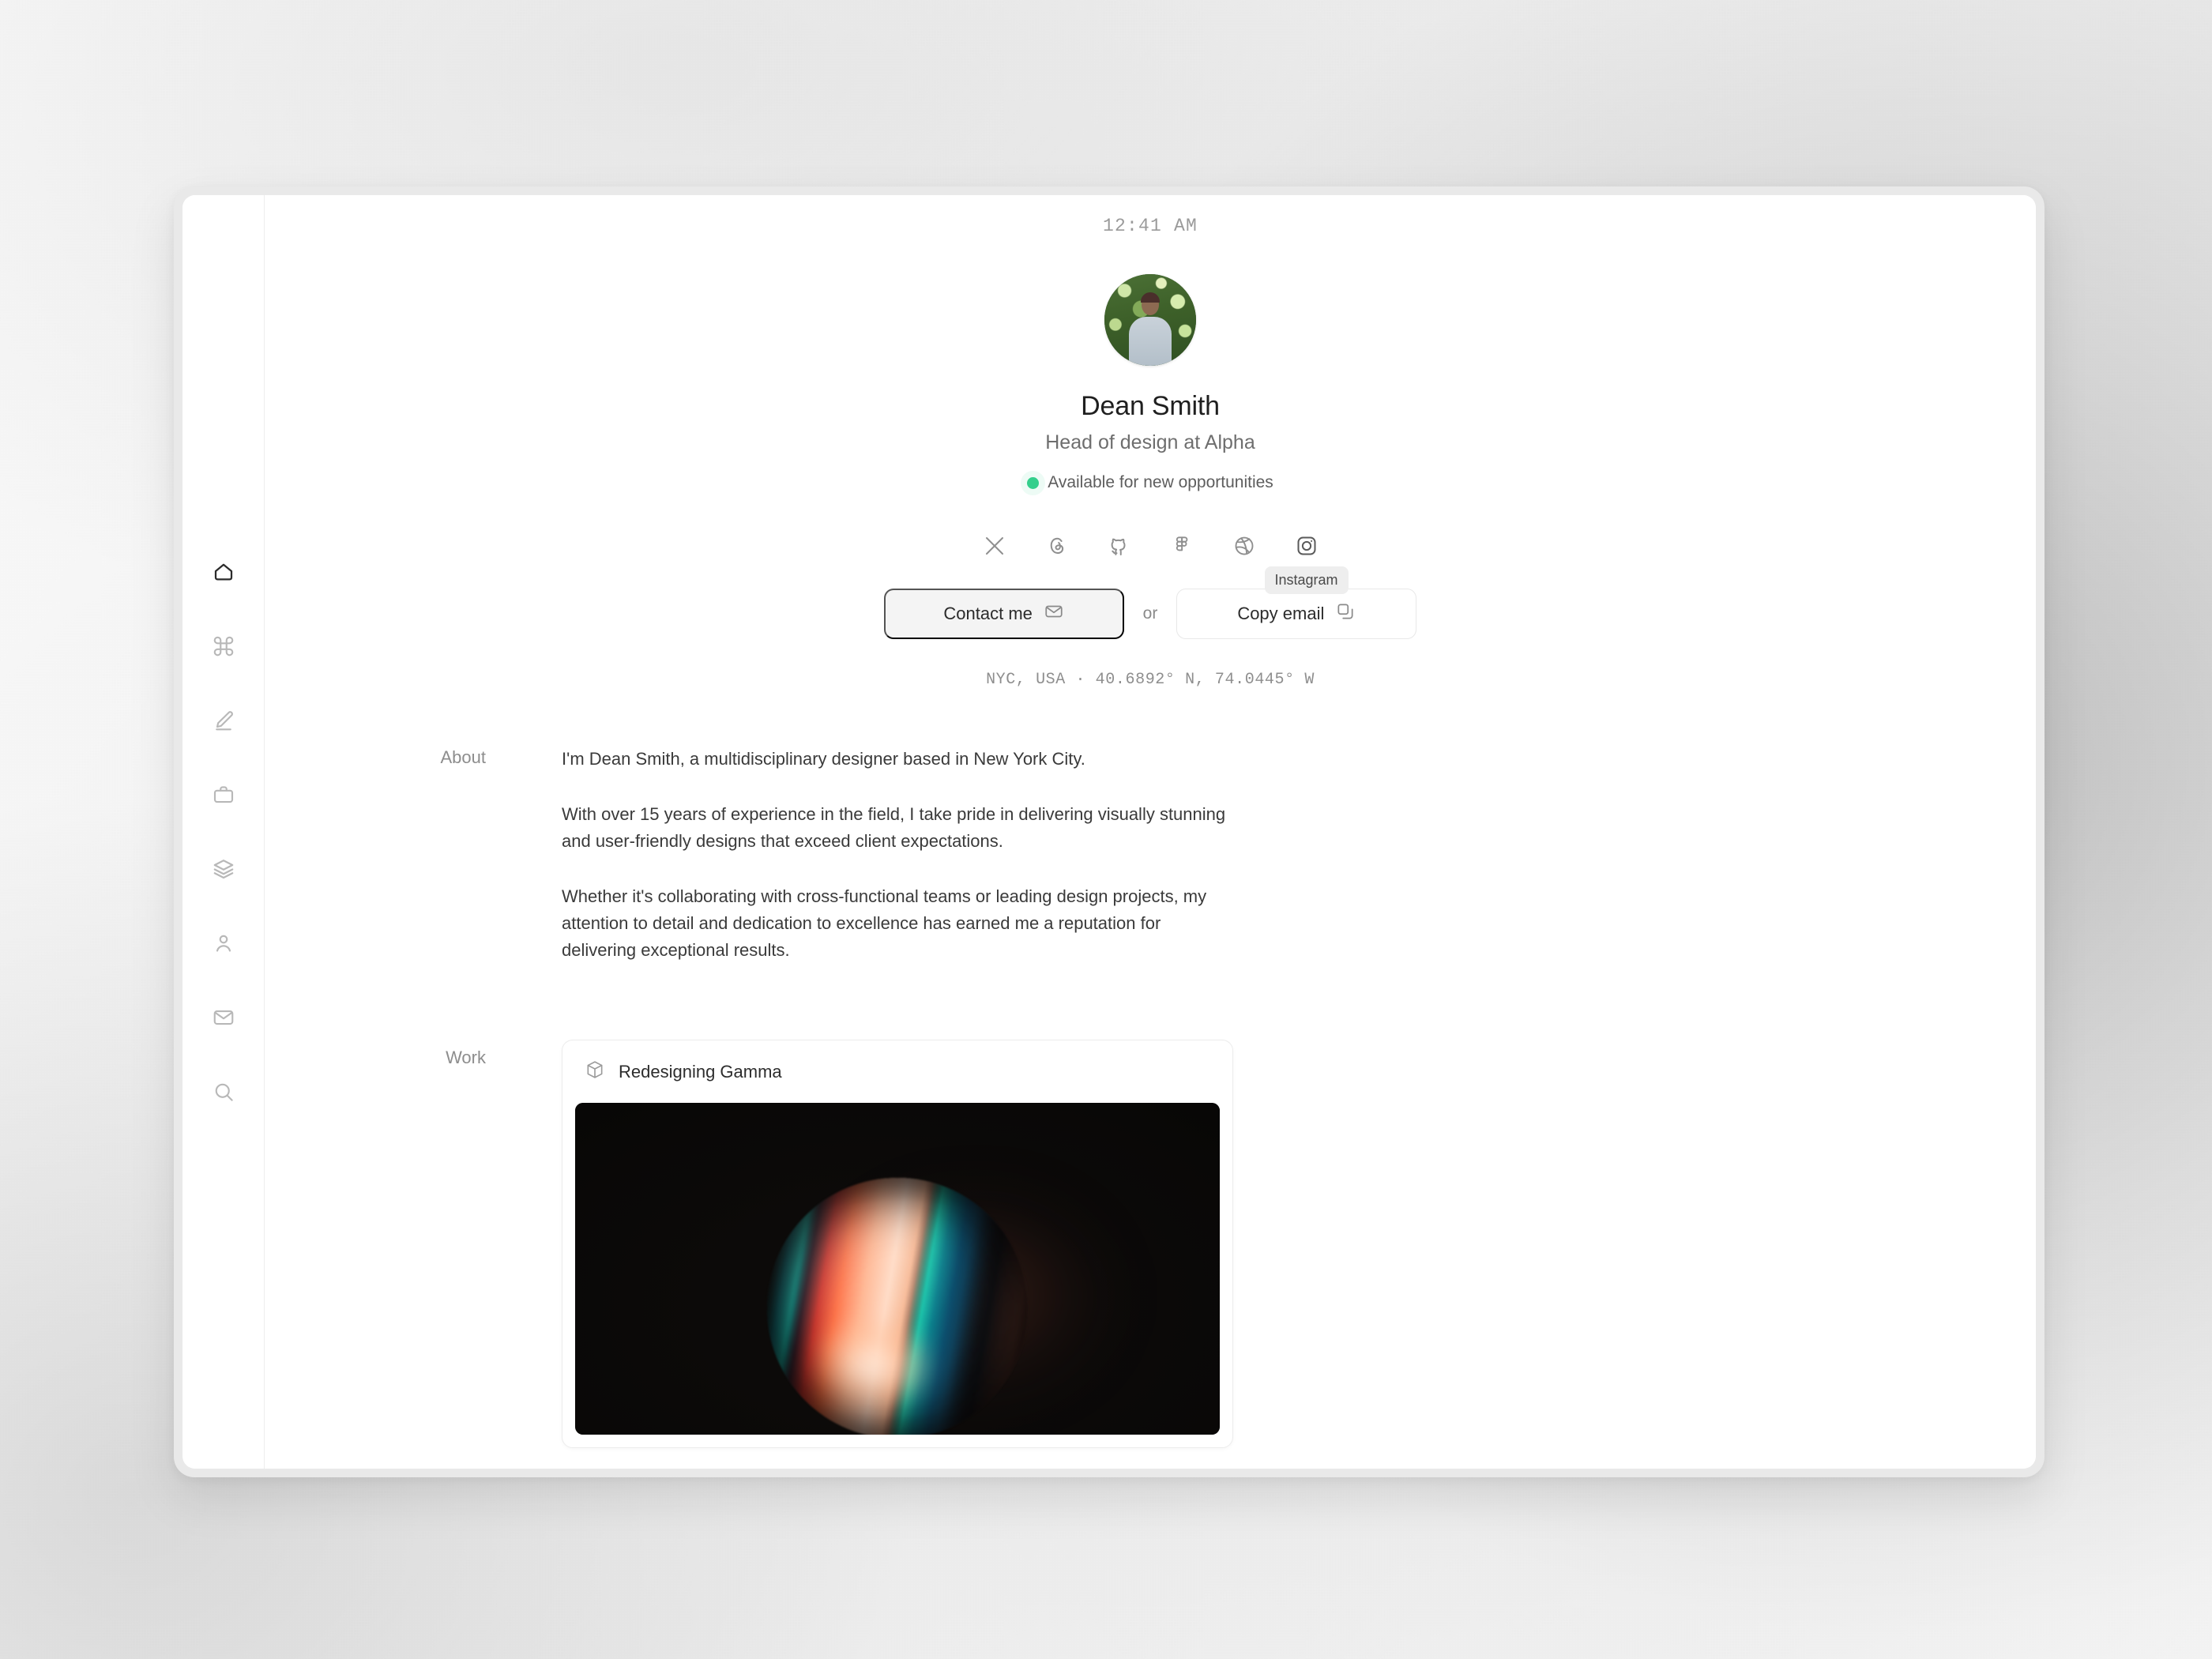  I want to click on figma-icon, so click(1182, 546).